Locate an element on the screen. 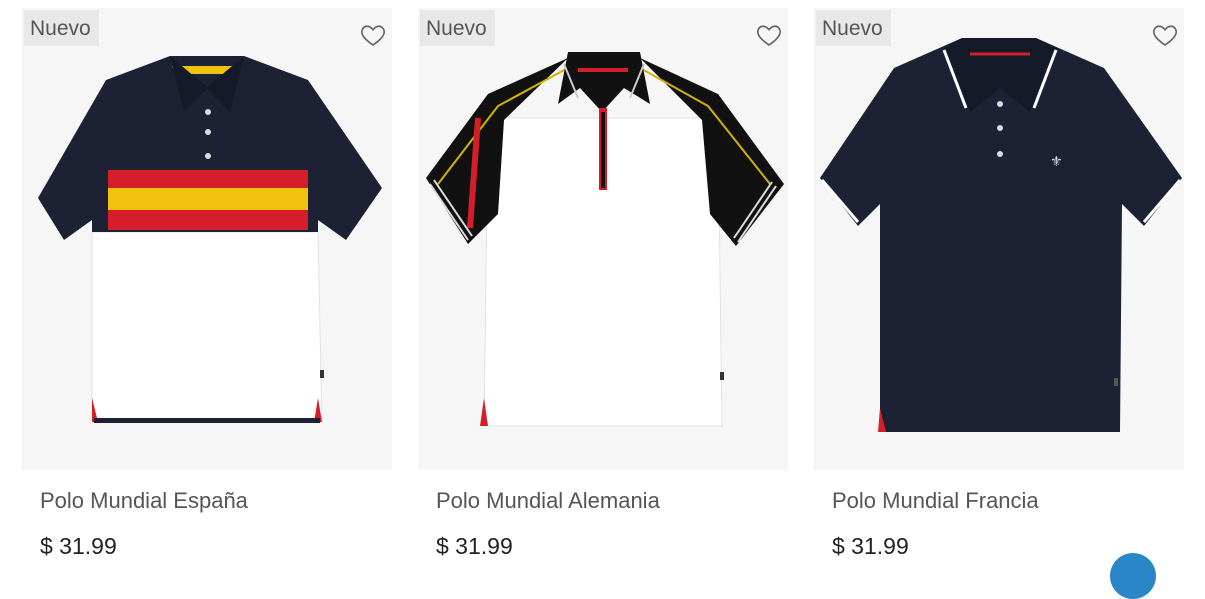  product-name: Polo Mundial Alemania is located at coordinates (548, 501).